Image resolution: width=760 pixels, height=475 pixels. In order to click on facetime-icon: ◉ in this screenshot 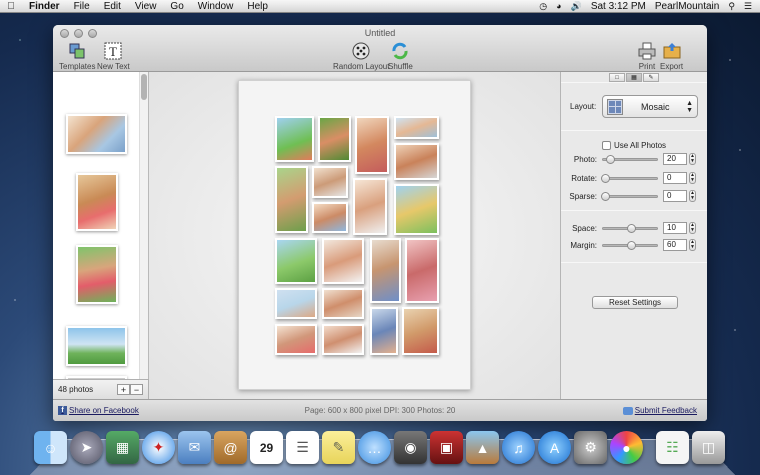, I will do `click(410, 447)`.